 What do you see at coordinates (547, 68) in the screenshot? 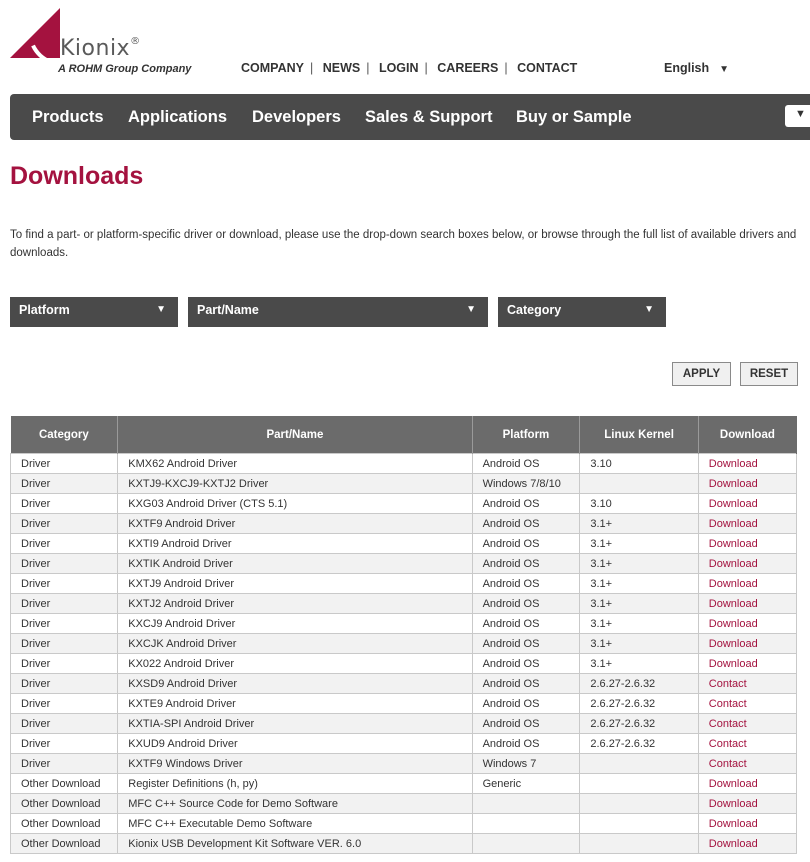
I see `topnav-contact: CONTACT` at bounding box center [547, 68].